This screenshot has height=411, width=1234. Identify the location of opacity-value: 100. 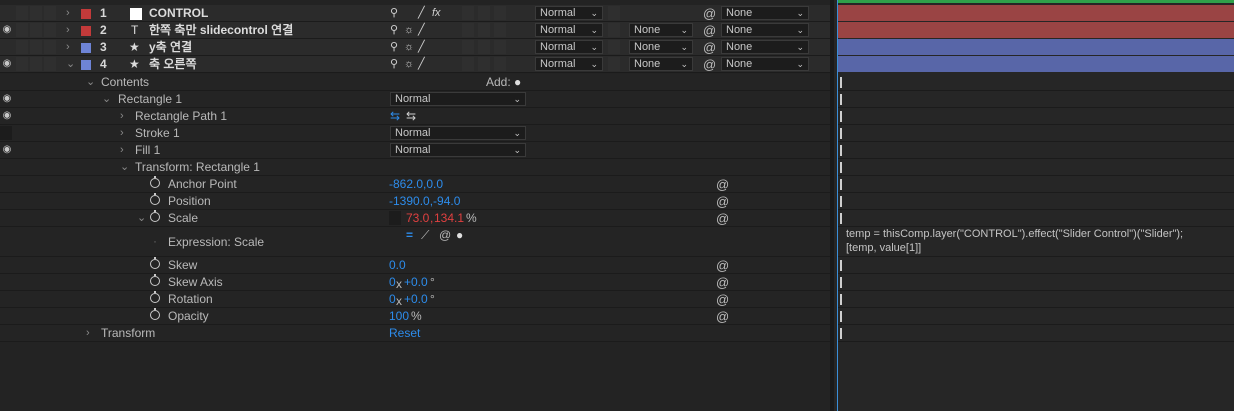
(399, 316).